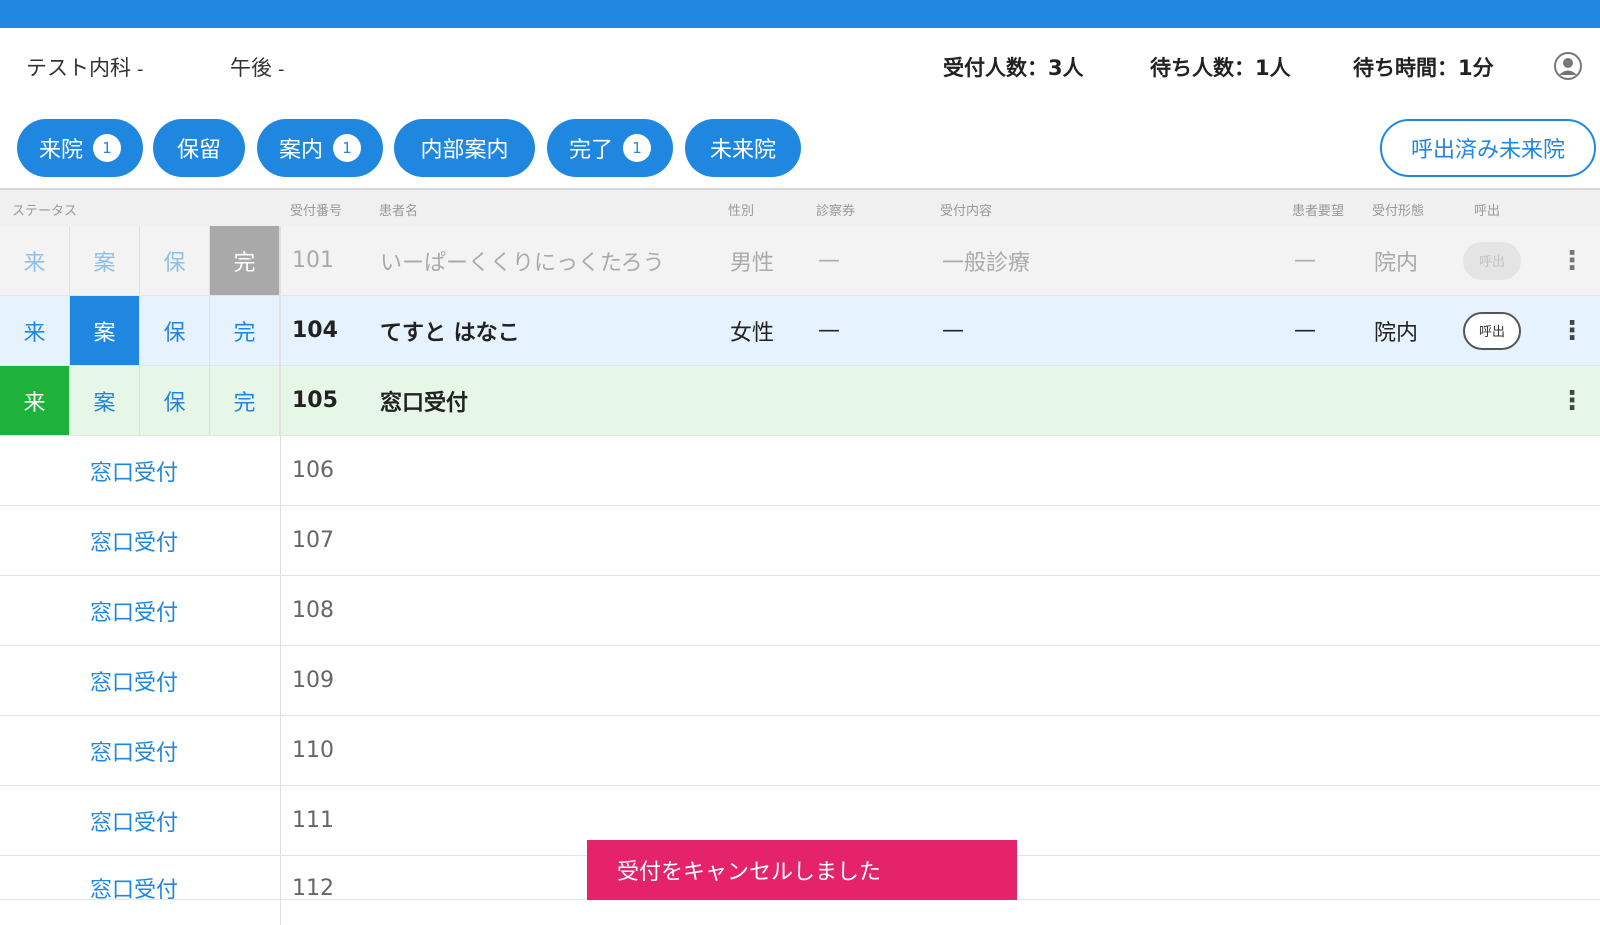  Describe the element at coordinates (1318, 211) in the screenshot. I see `column-request: 患者要望` at that location.